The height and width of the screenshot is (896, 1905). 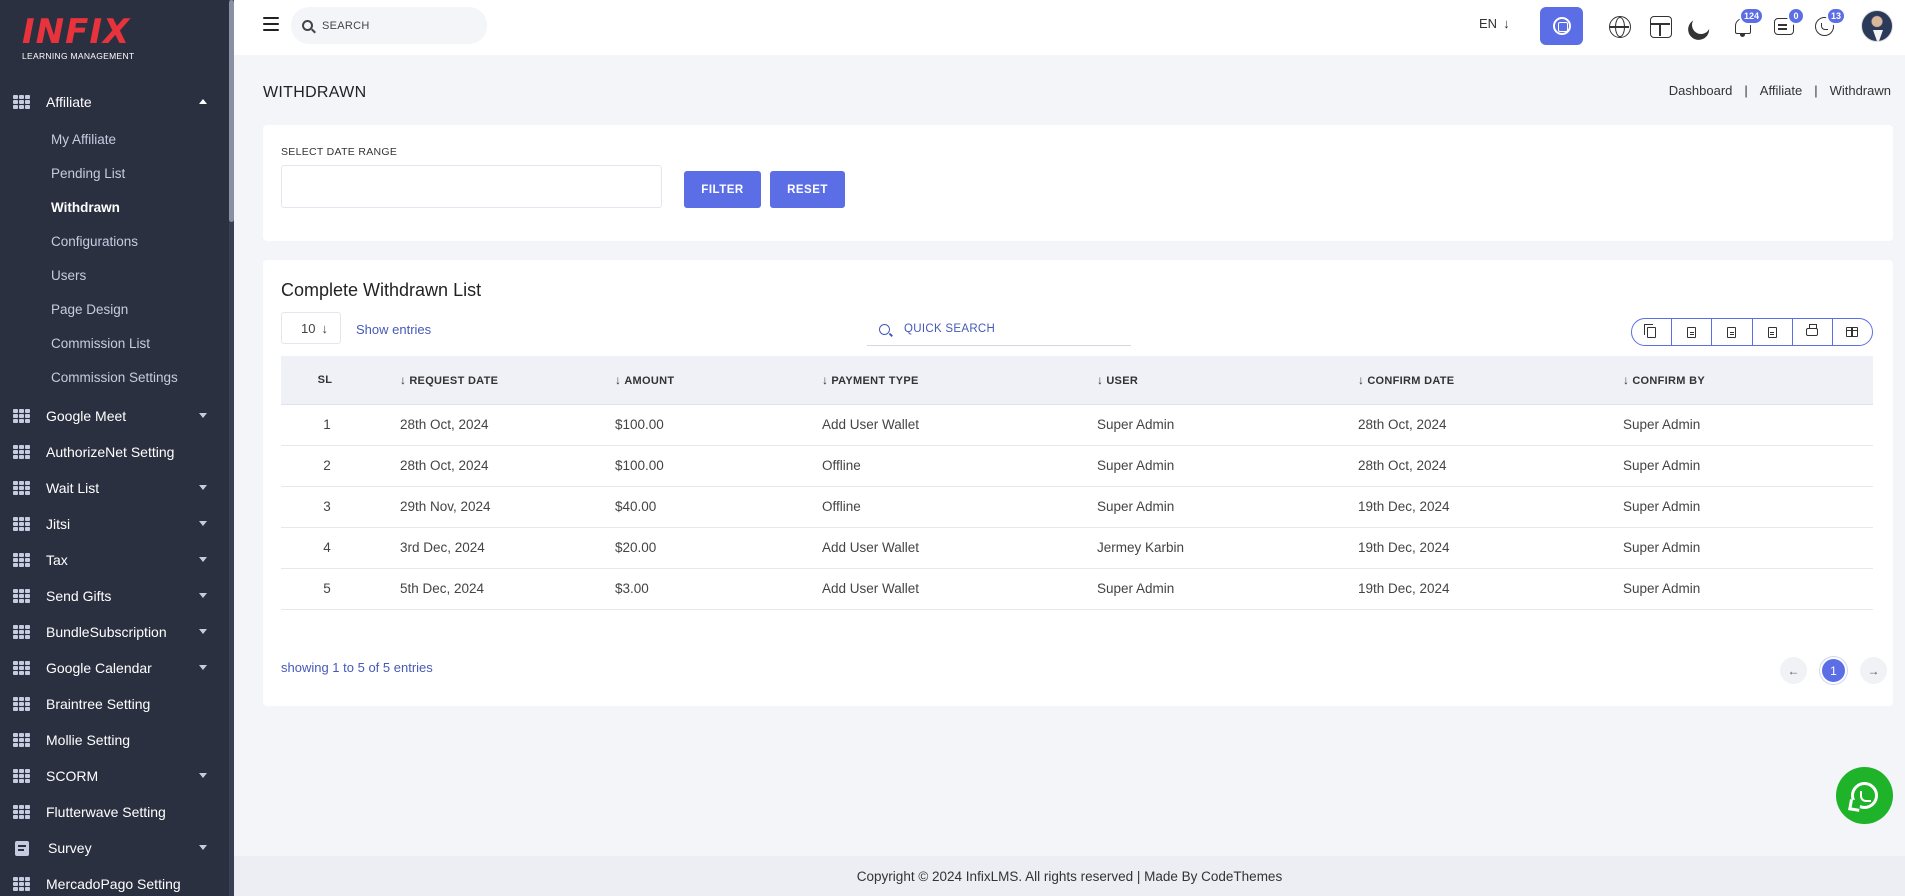 What do you see at coordinates (807, 189) in the screenshot?
I see `reset-button: RESET` at bounding box center [807, 189].